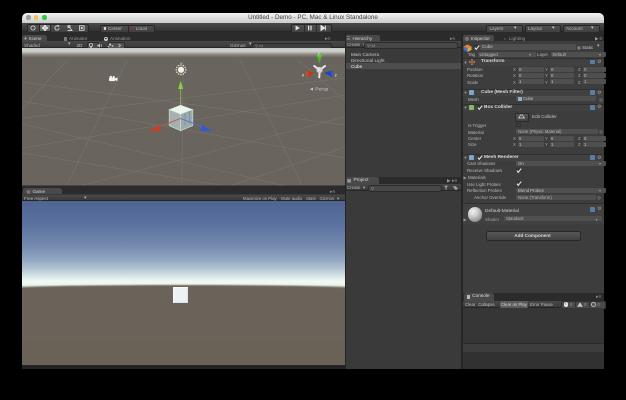  What do you see at coordinates (319, 53) in the screenshot?
I see `svg-text: y` at bounding box center [319, 53].